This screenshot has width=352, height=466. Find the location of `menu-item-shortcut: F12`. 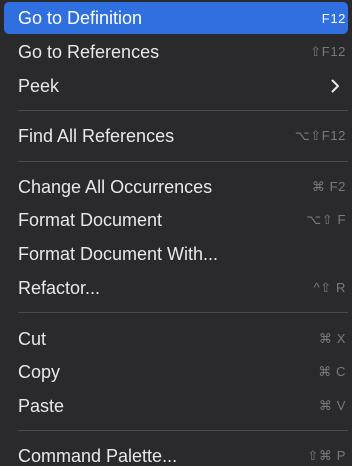

menu-item-shortcut: F12 is located at coordinates (333, 18).